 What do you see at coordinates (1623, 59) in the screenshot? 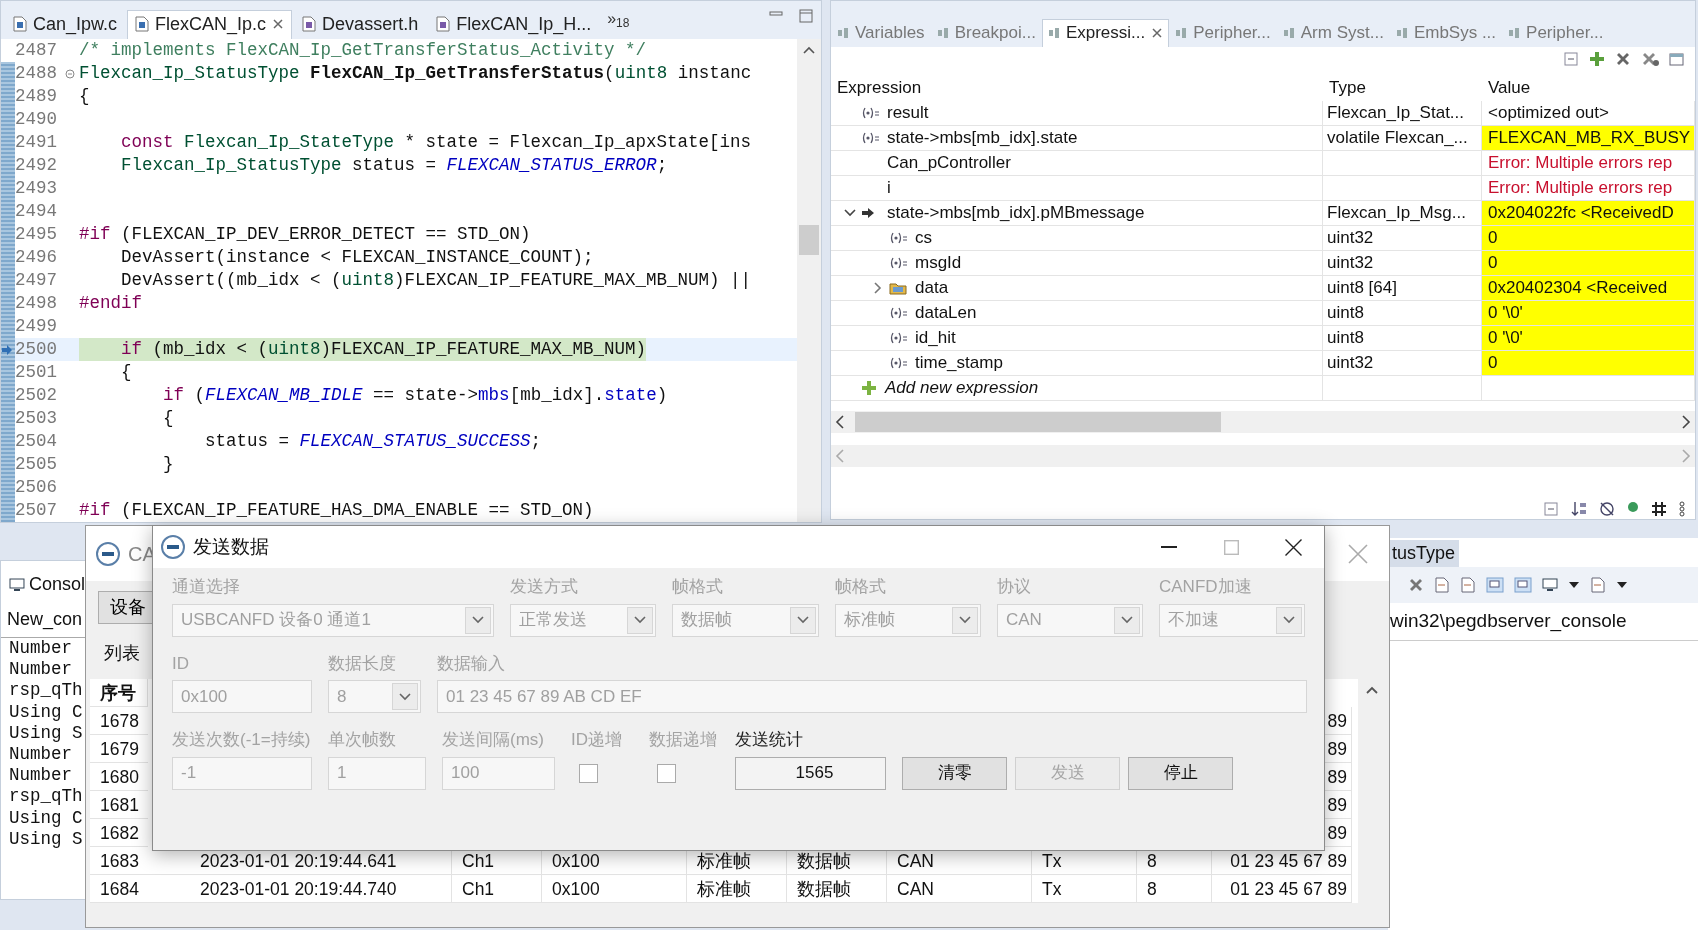
I see `delete-icon` at bounding box center [1623, 59].